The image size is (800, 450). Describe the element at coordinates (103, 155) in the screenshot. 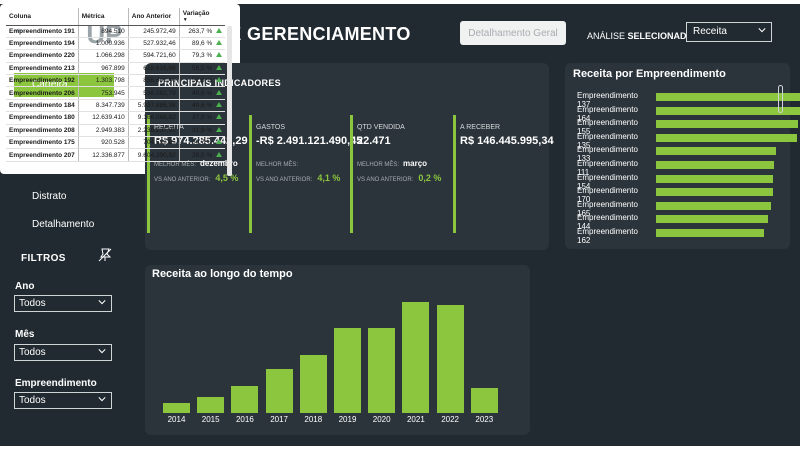

I see `table-cell: 12.336.877` at that location.